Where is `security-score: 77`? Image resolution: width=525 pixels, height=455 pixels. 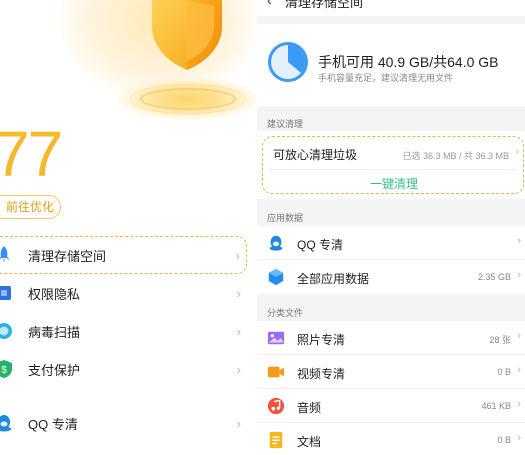 security-score: 77 is located at coordinates (31, 149).